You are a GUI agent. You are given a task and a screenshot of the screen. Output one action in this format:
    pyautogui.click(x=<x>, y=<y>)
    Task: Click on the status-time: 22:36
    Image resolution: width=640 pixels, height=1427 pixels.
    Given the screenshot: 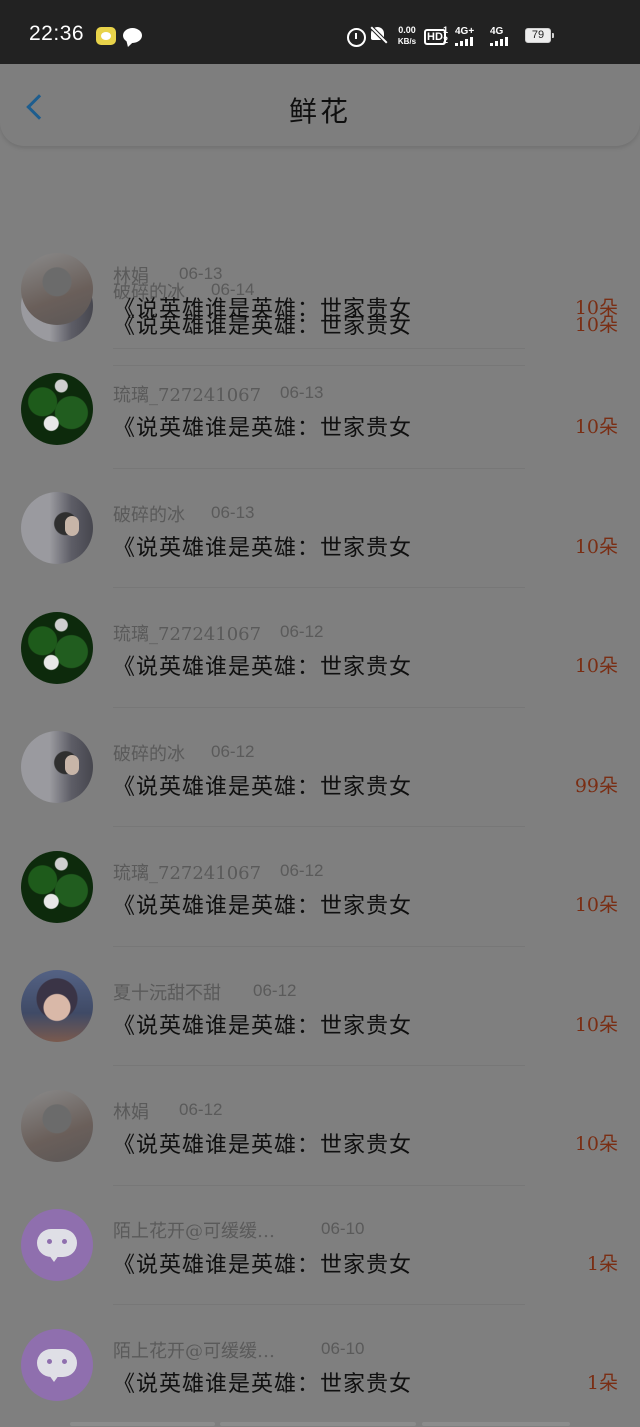 What is the action you would take?
    pyautogui.click(x=57, y=33)
    